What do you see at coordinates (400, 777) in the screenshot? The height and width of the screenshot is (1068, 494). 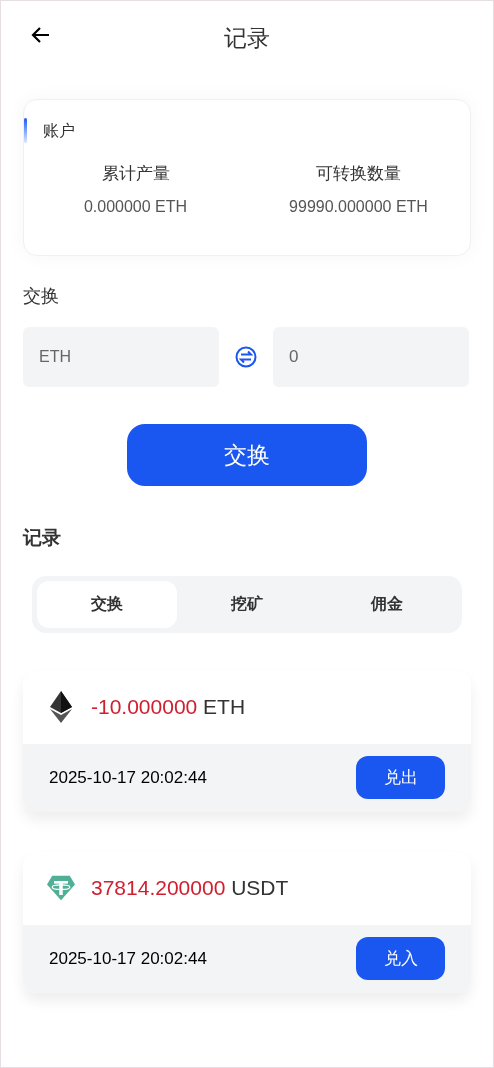 I see `record-action-button: 兑出` at bounding box center [400, 777].